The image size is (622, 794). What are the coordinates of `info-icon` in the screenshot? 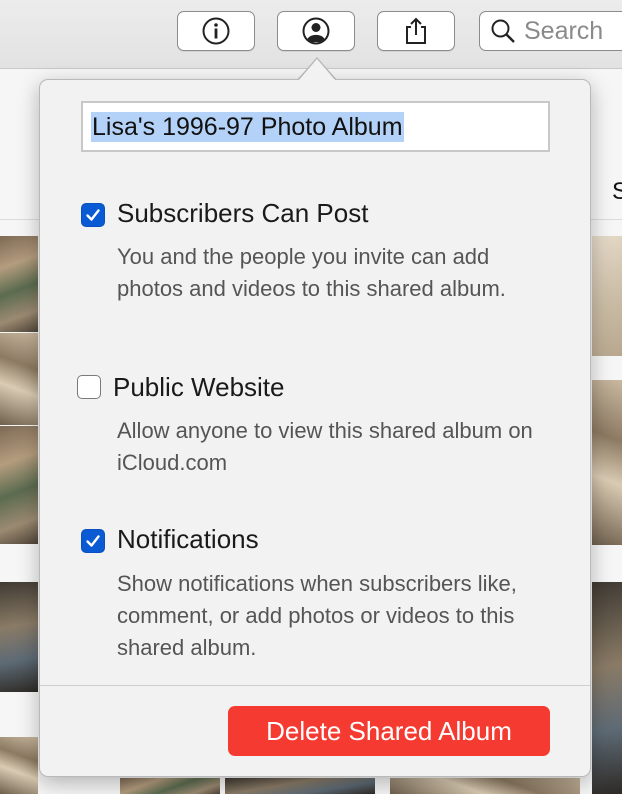 It's located at (216, 31).